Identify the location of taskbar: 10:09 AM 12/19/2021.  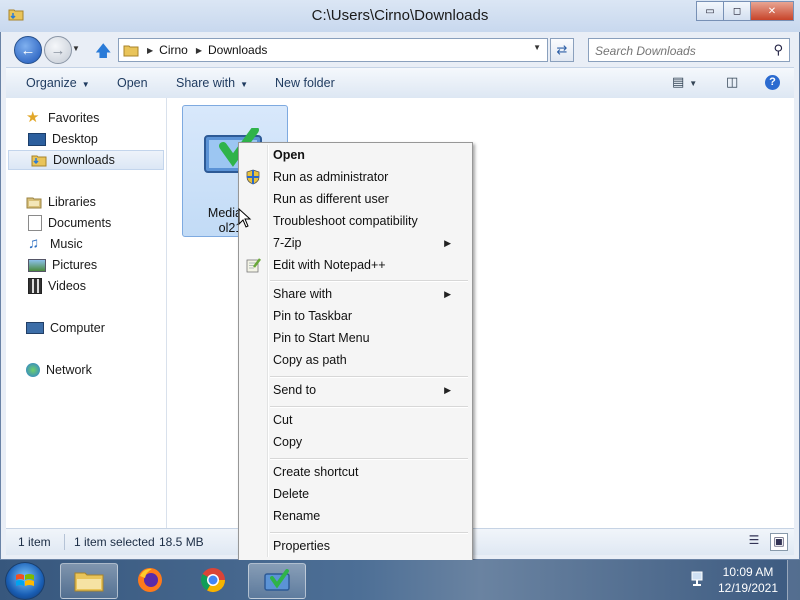
(400, 580).